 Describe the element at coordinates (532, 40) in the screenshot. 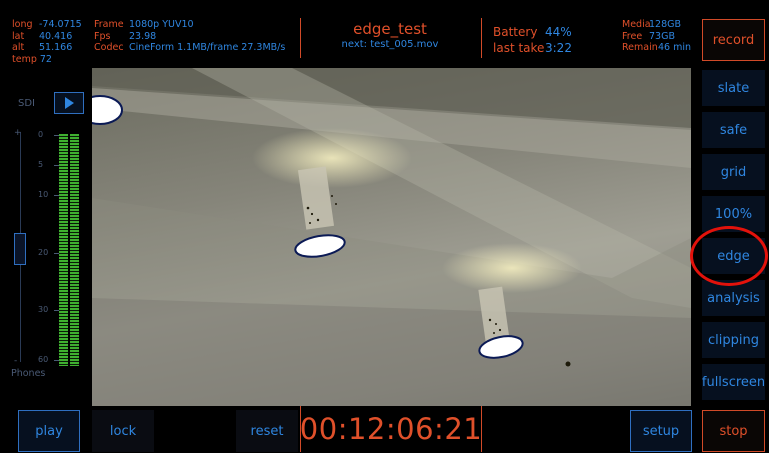

I see `battery-info: Battery 44% last take3:22` at that location.